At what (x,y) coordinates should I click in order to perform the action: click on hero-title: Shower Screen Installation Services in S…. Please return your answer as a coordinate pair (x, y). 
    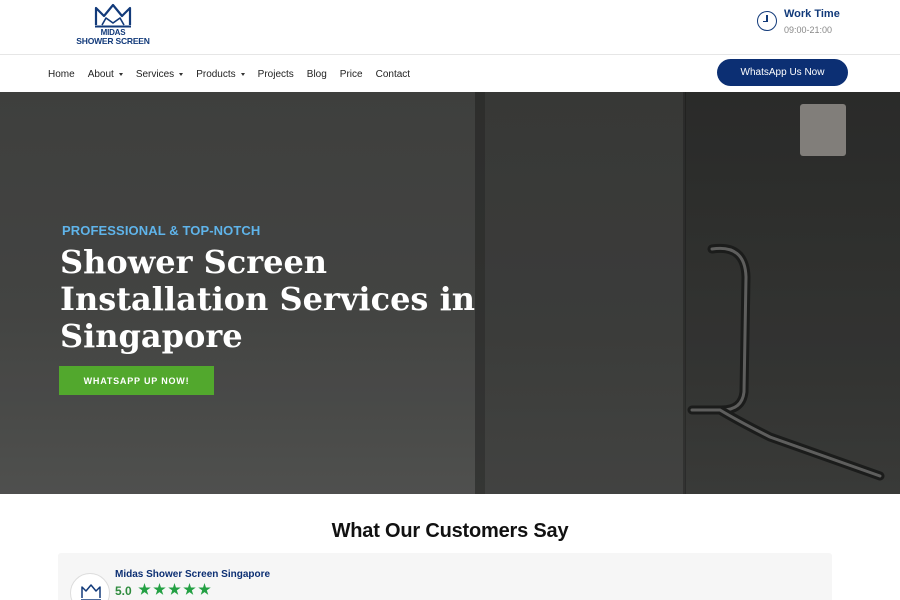
    Looking at the image, I should click on (267, 299).